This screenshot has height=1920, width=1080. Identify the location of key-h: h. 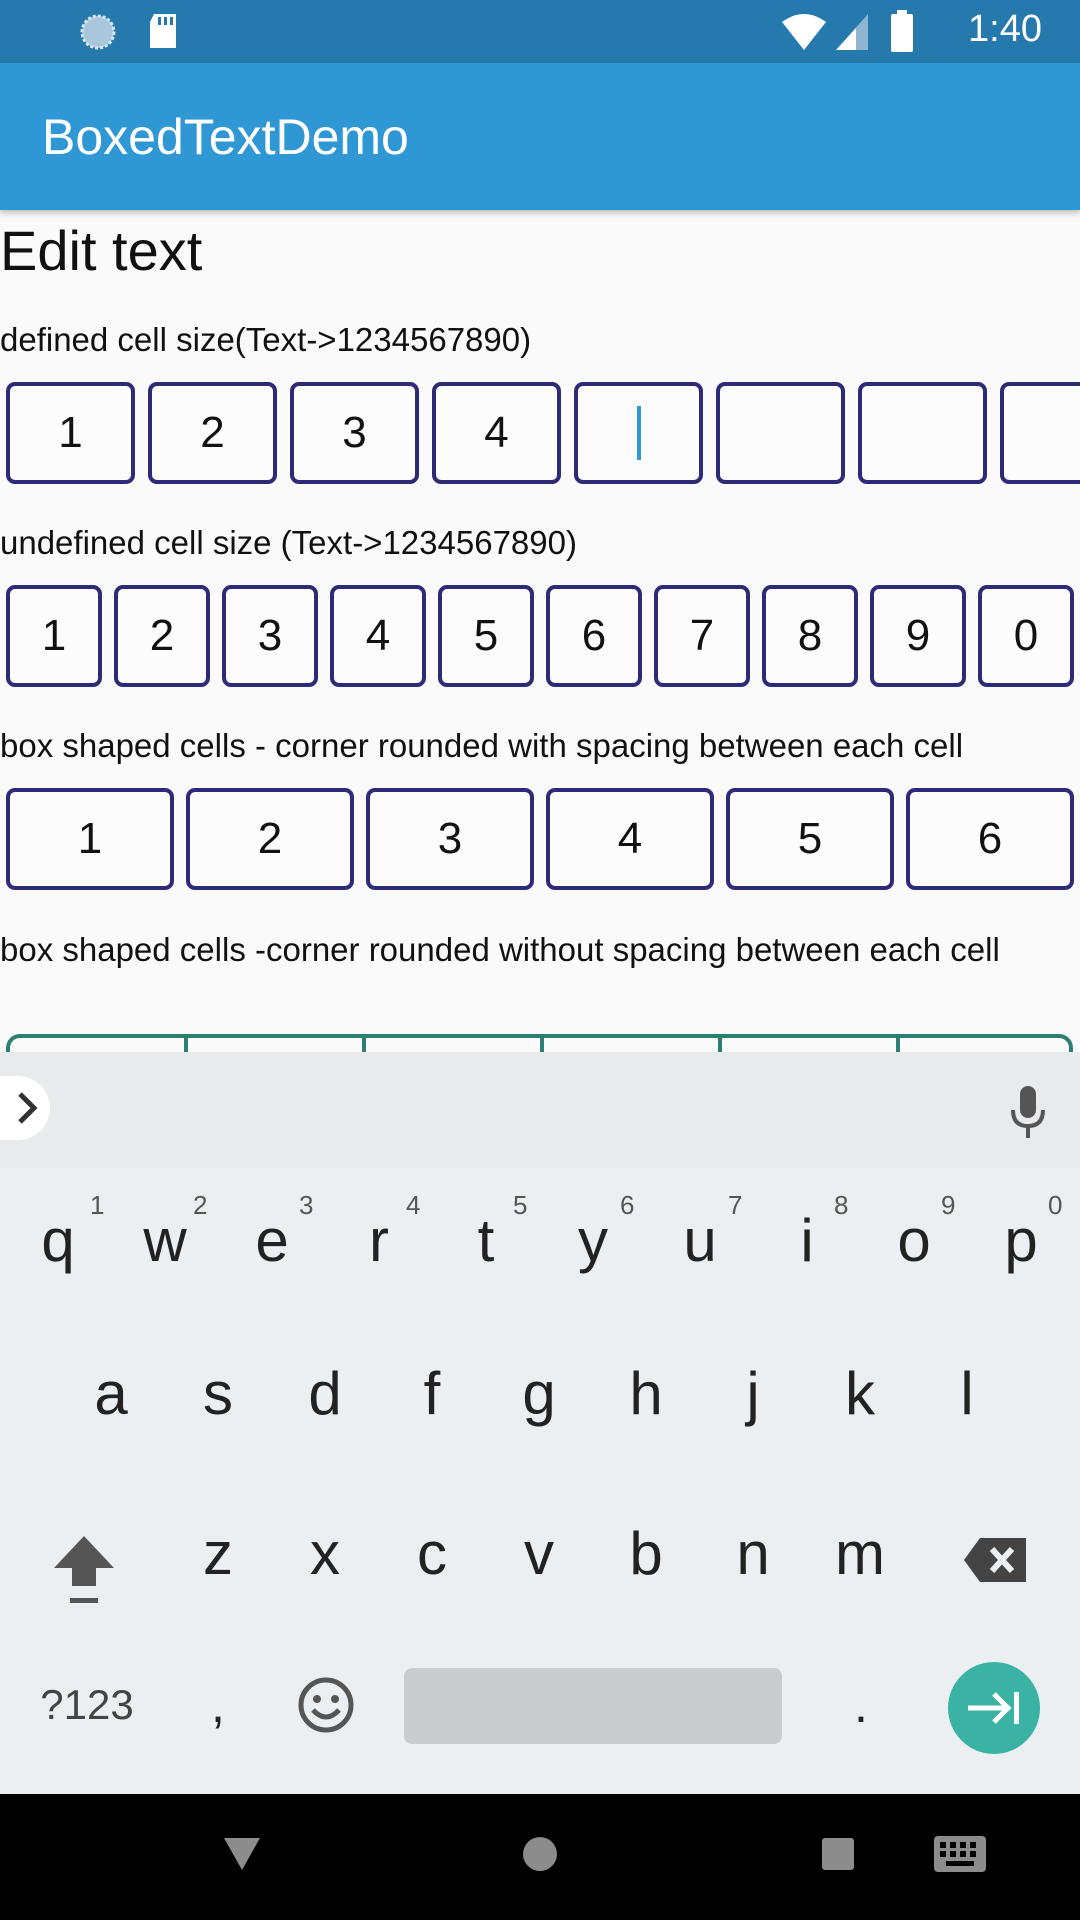
(646, 1393).